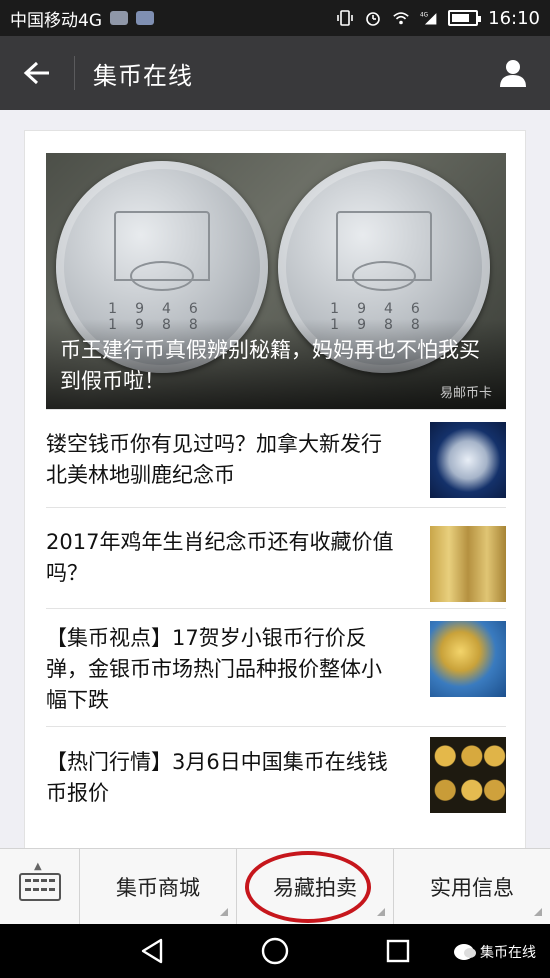  I want to click on menu-item-auction: 易藏拍卖, so click(315, 886).